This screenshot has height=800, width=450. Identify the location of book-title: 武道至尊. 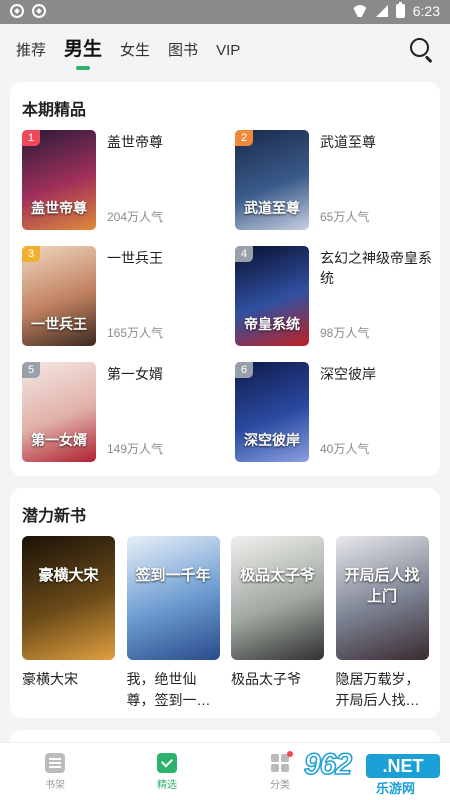
(377, 142).